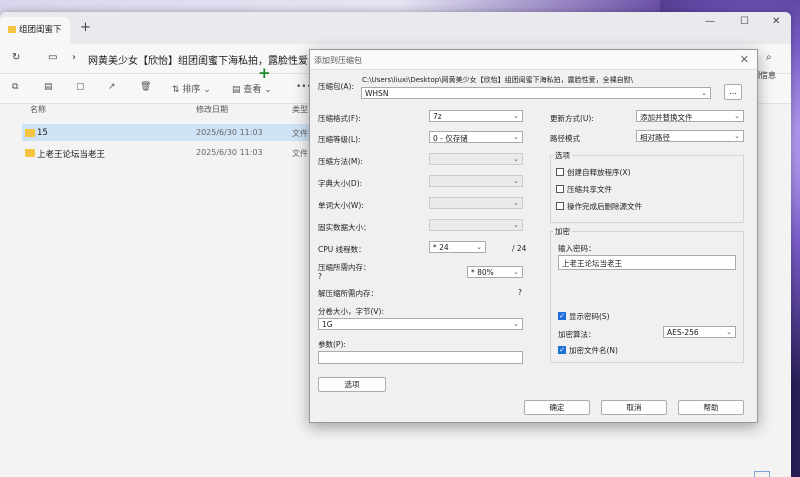 The width and height of the screenshot is (800, 477). What do you see at coordinates (320, 276) in the screenshot?
I see `mem-unknown: ?` at bounding box center [320, 276].